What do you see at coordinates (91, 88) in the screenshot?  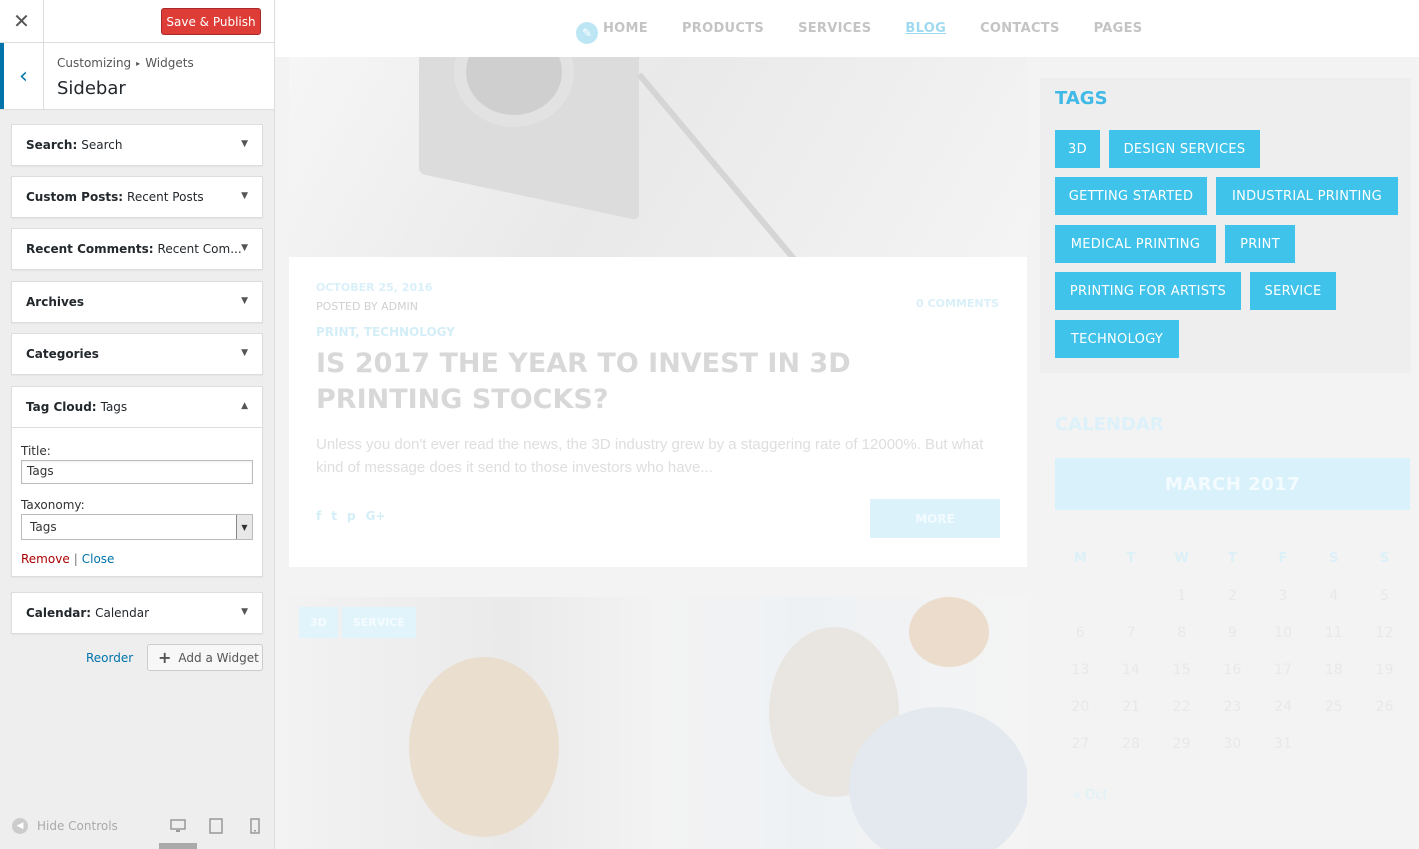 I see `section-title: Sidebar` at bounding box center [91, 88].